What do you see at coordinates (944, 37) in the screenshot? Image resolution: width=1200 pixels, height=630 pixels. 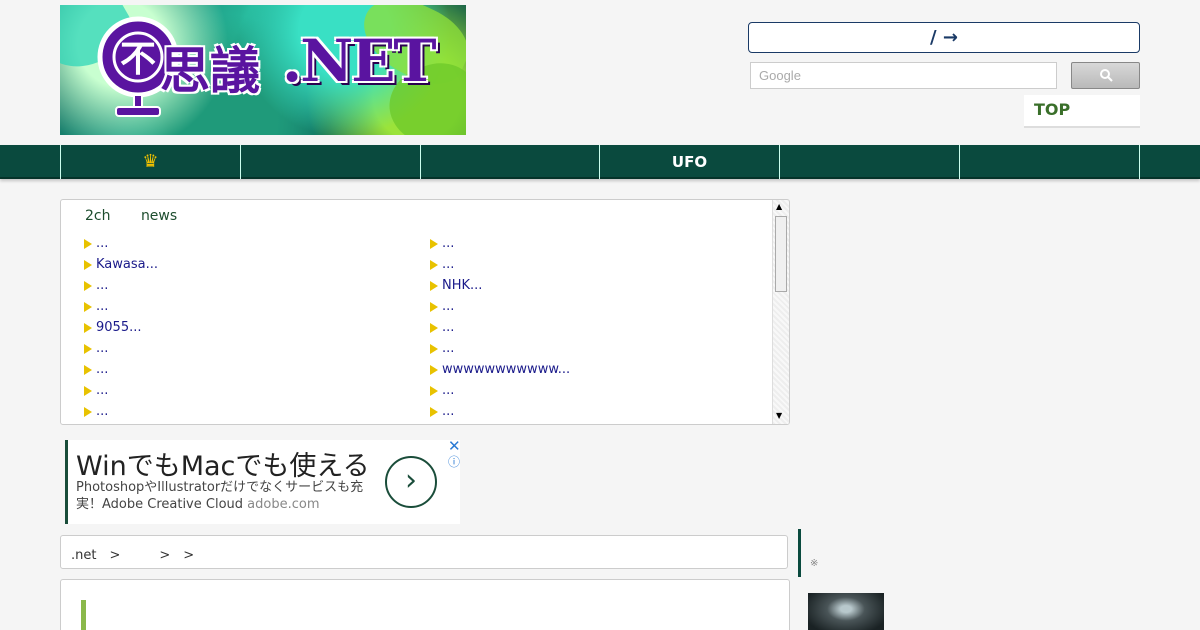 I see `language-switch-bar: / →` at bounding box center [944, 37].